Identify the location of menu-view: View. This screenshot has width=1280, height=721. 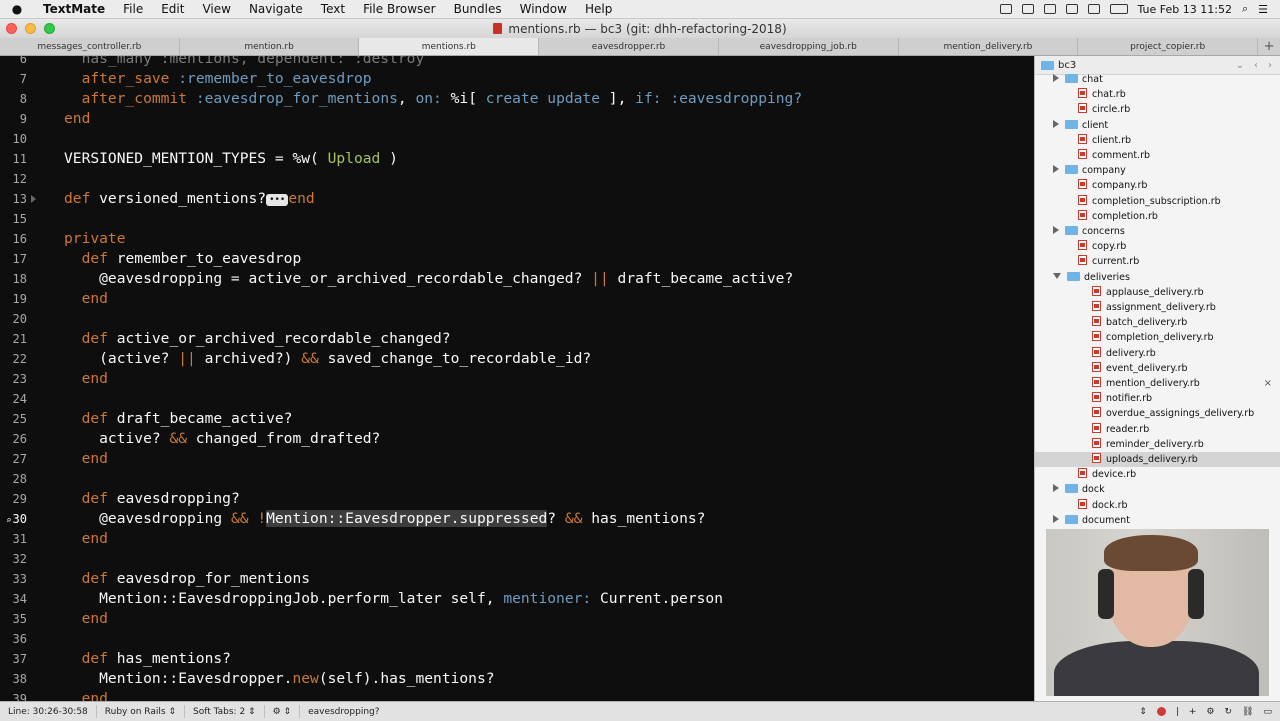
(216, 9).